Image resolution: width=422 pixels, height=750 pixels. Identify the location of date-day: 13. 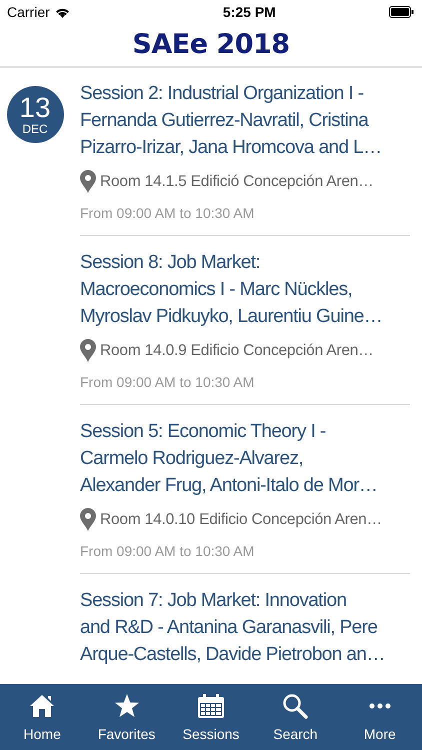
(35, 108).